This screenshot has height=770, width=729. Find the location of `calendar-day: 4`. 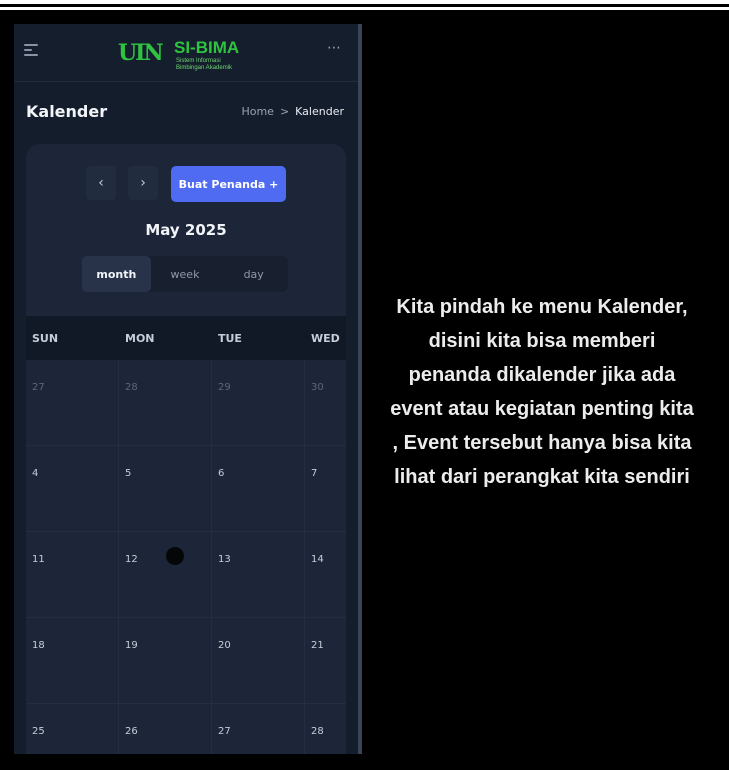

calendar-day: 4 is located at coordinates (72, 488).